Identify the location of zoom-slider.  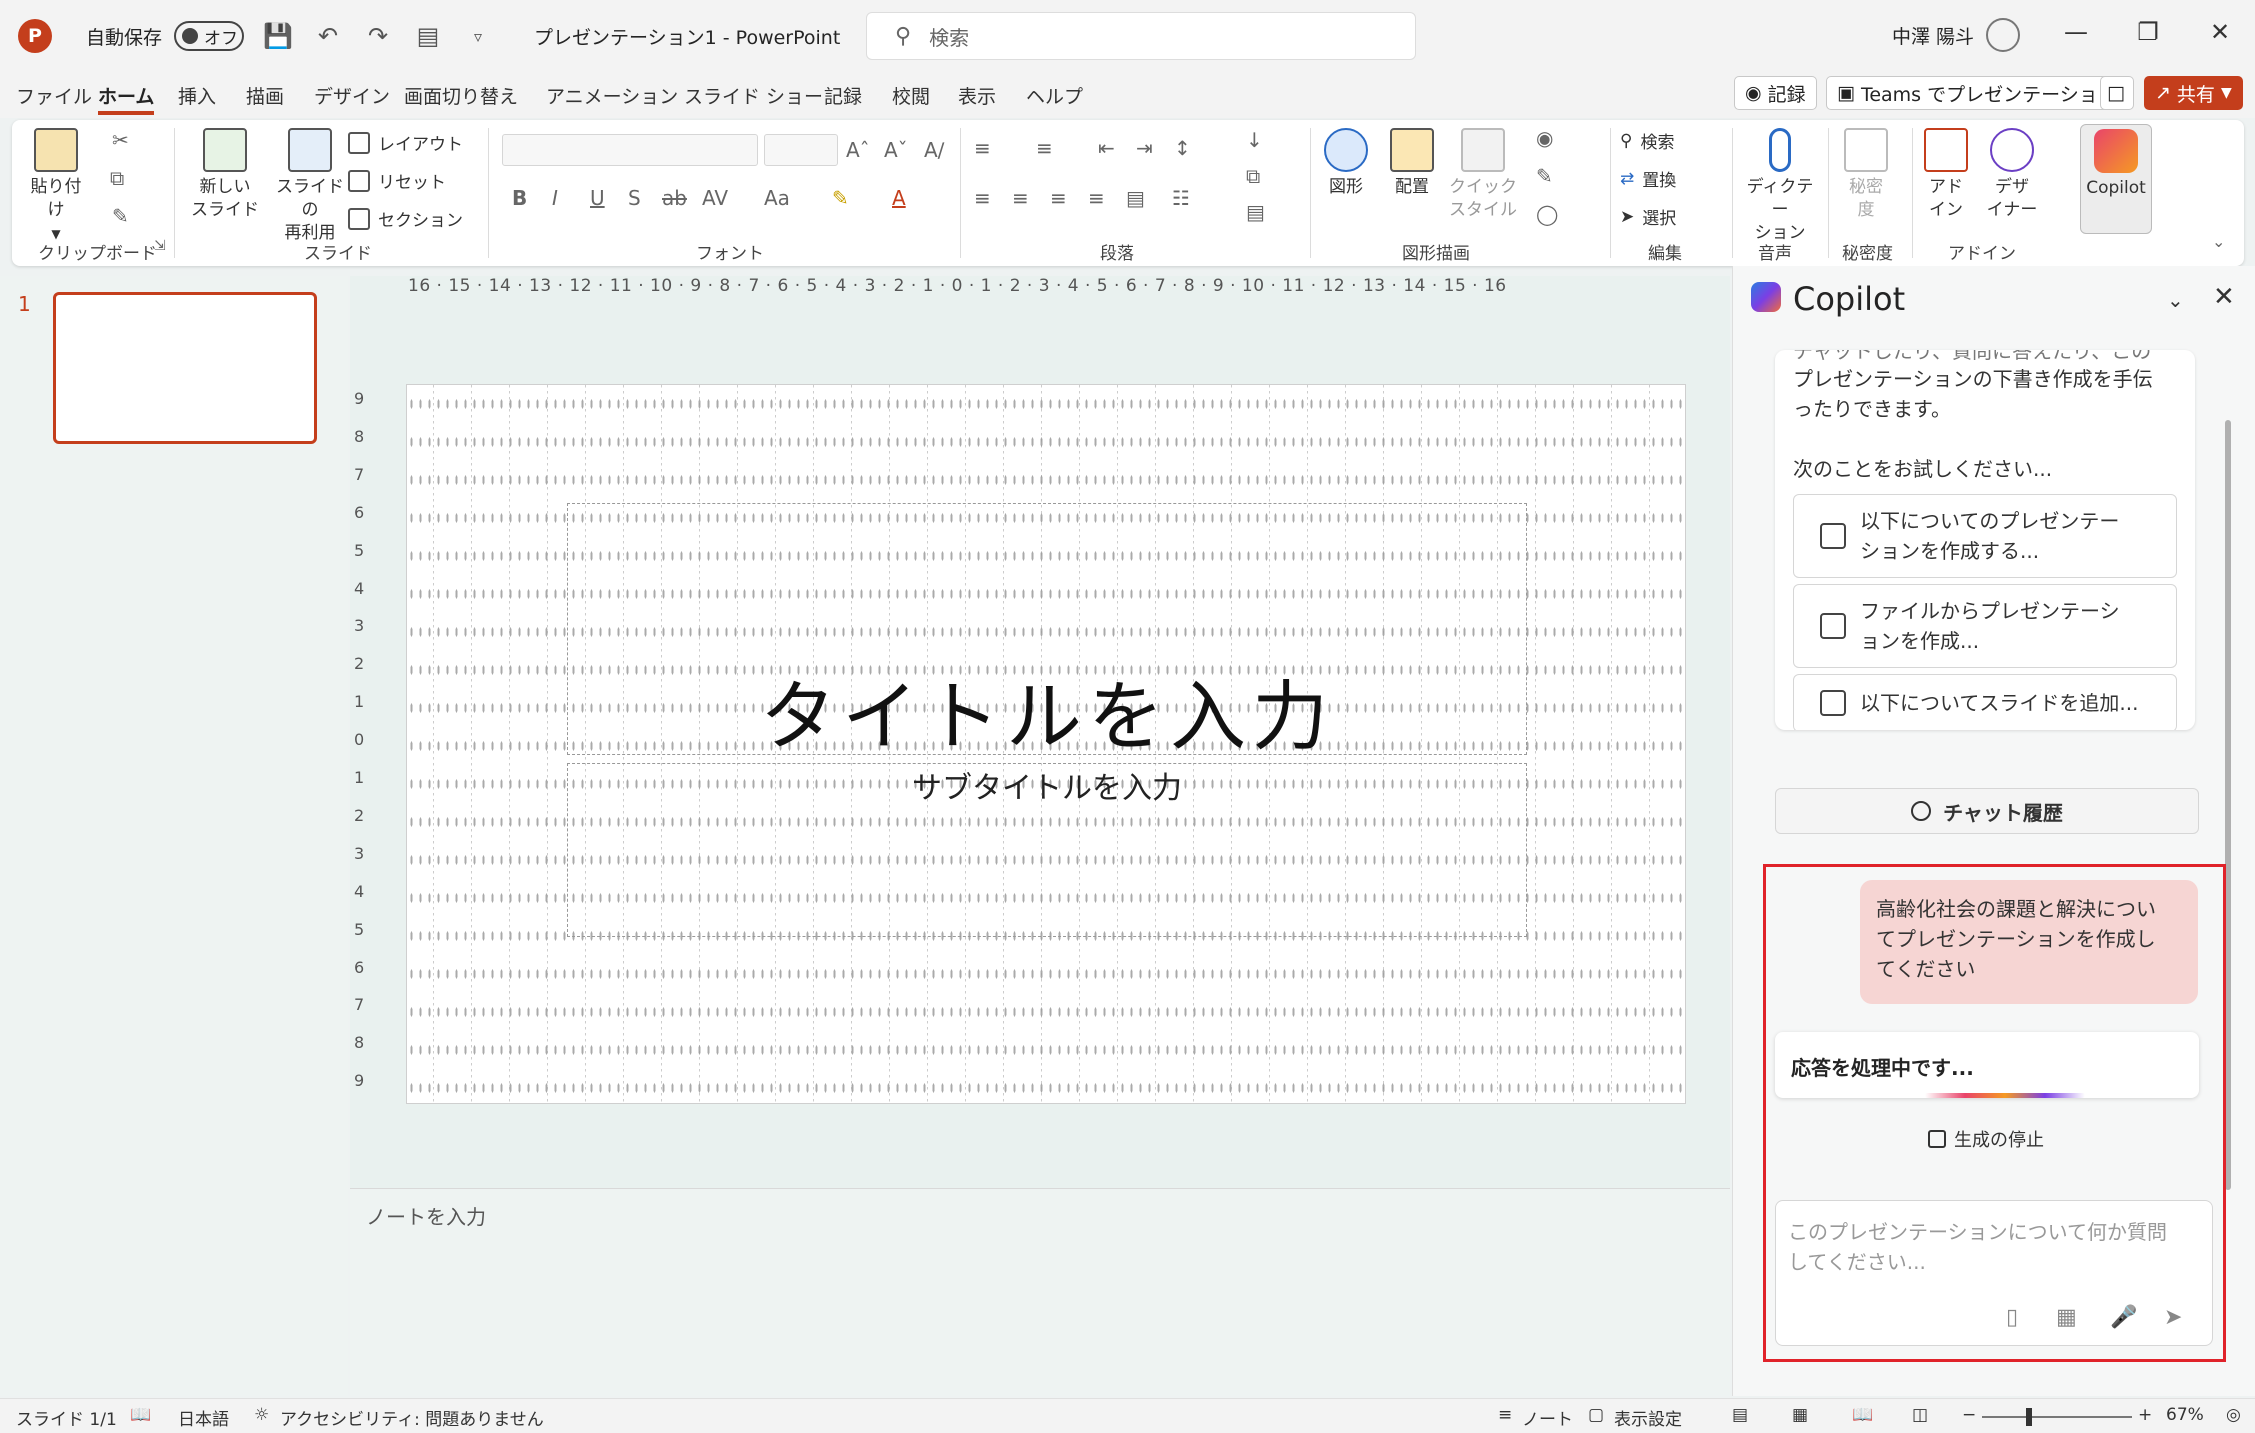
(2057, 1417).